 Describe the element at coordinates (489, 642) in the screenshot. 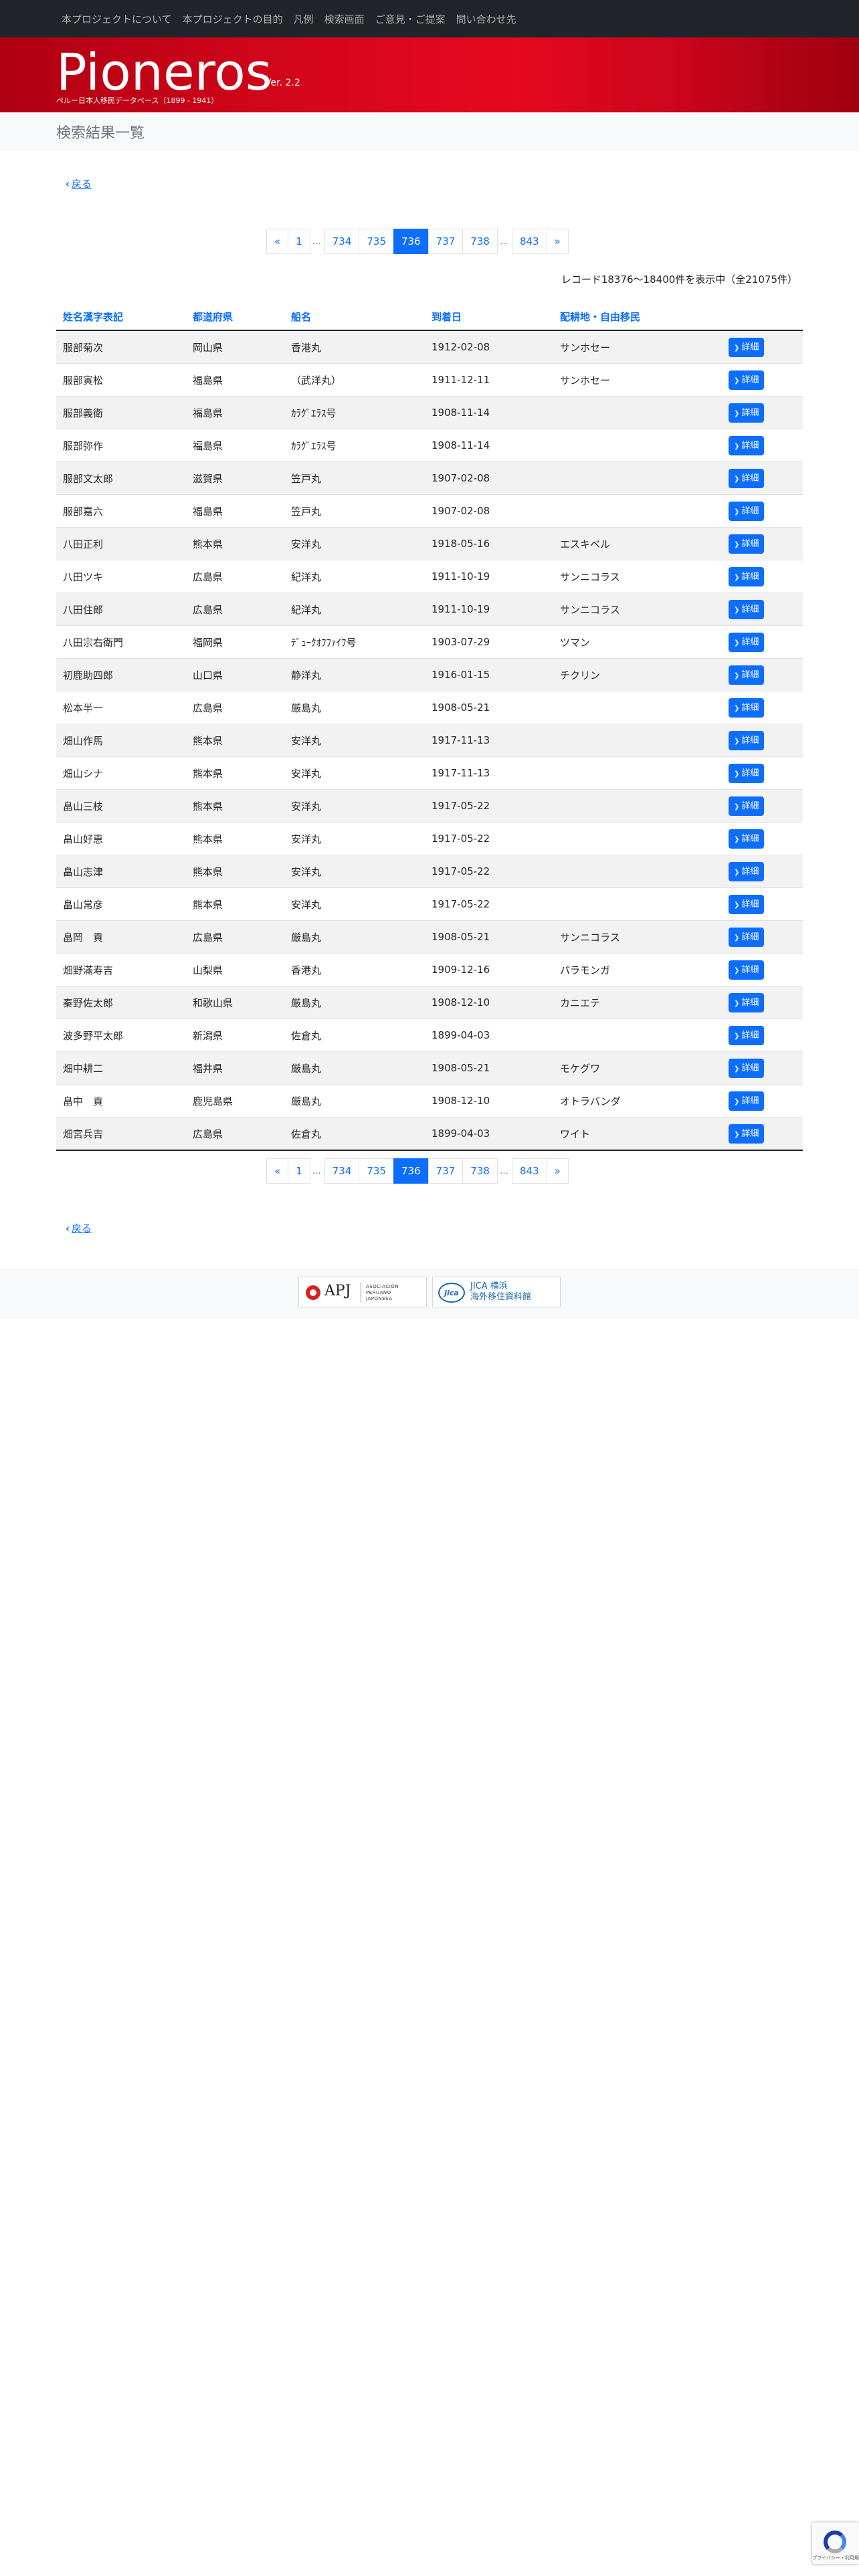

I see `cell-arrival-date: 1903-07-29` at that location.